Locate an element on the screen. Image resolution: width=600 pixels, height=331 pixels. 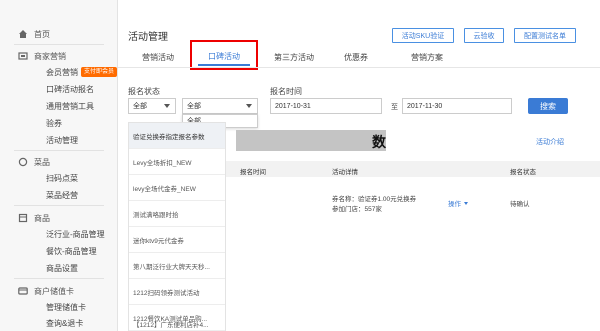
sidebar-item-scan-order: 扫码点菜 is located at coordinates (59, 178).